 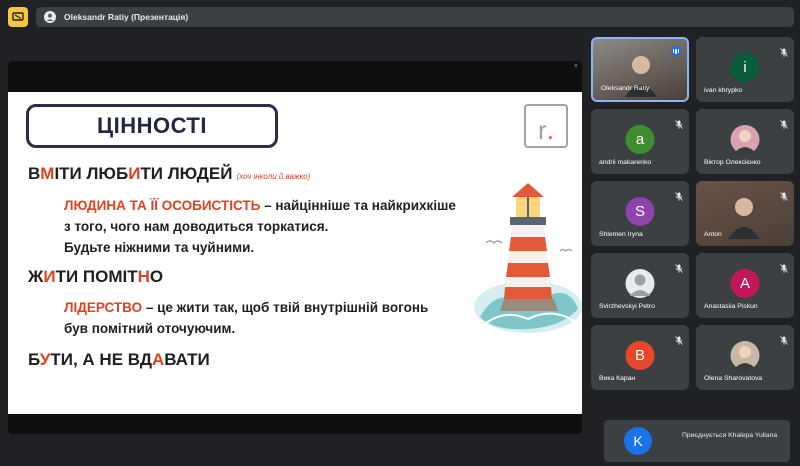 I want to click on participant-avatar: a, so click(x=640, y=139).